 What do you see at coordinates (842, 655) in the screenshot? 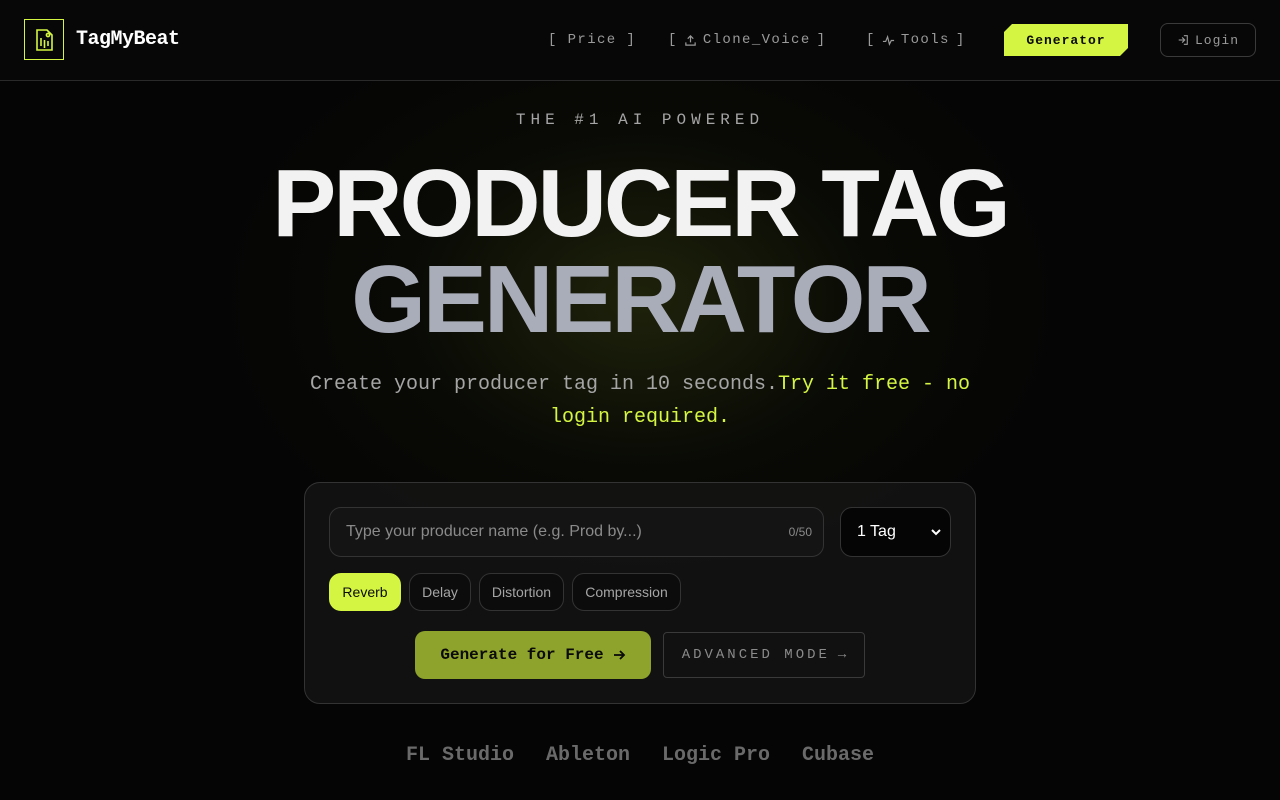
I see `arrow-right-icon: →` at bounding box center [842, 655].